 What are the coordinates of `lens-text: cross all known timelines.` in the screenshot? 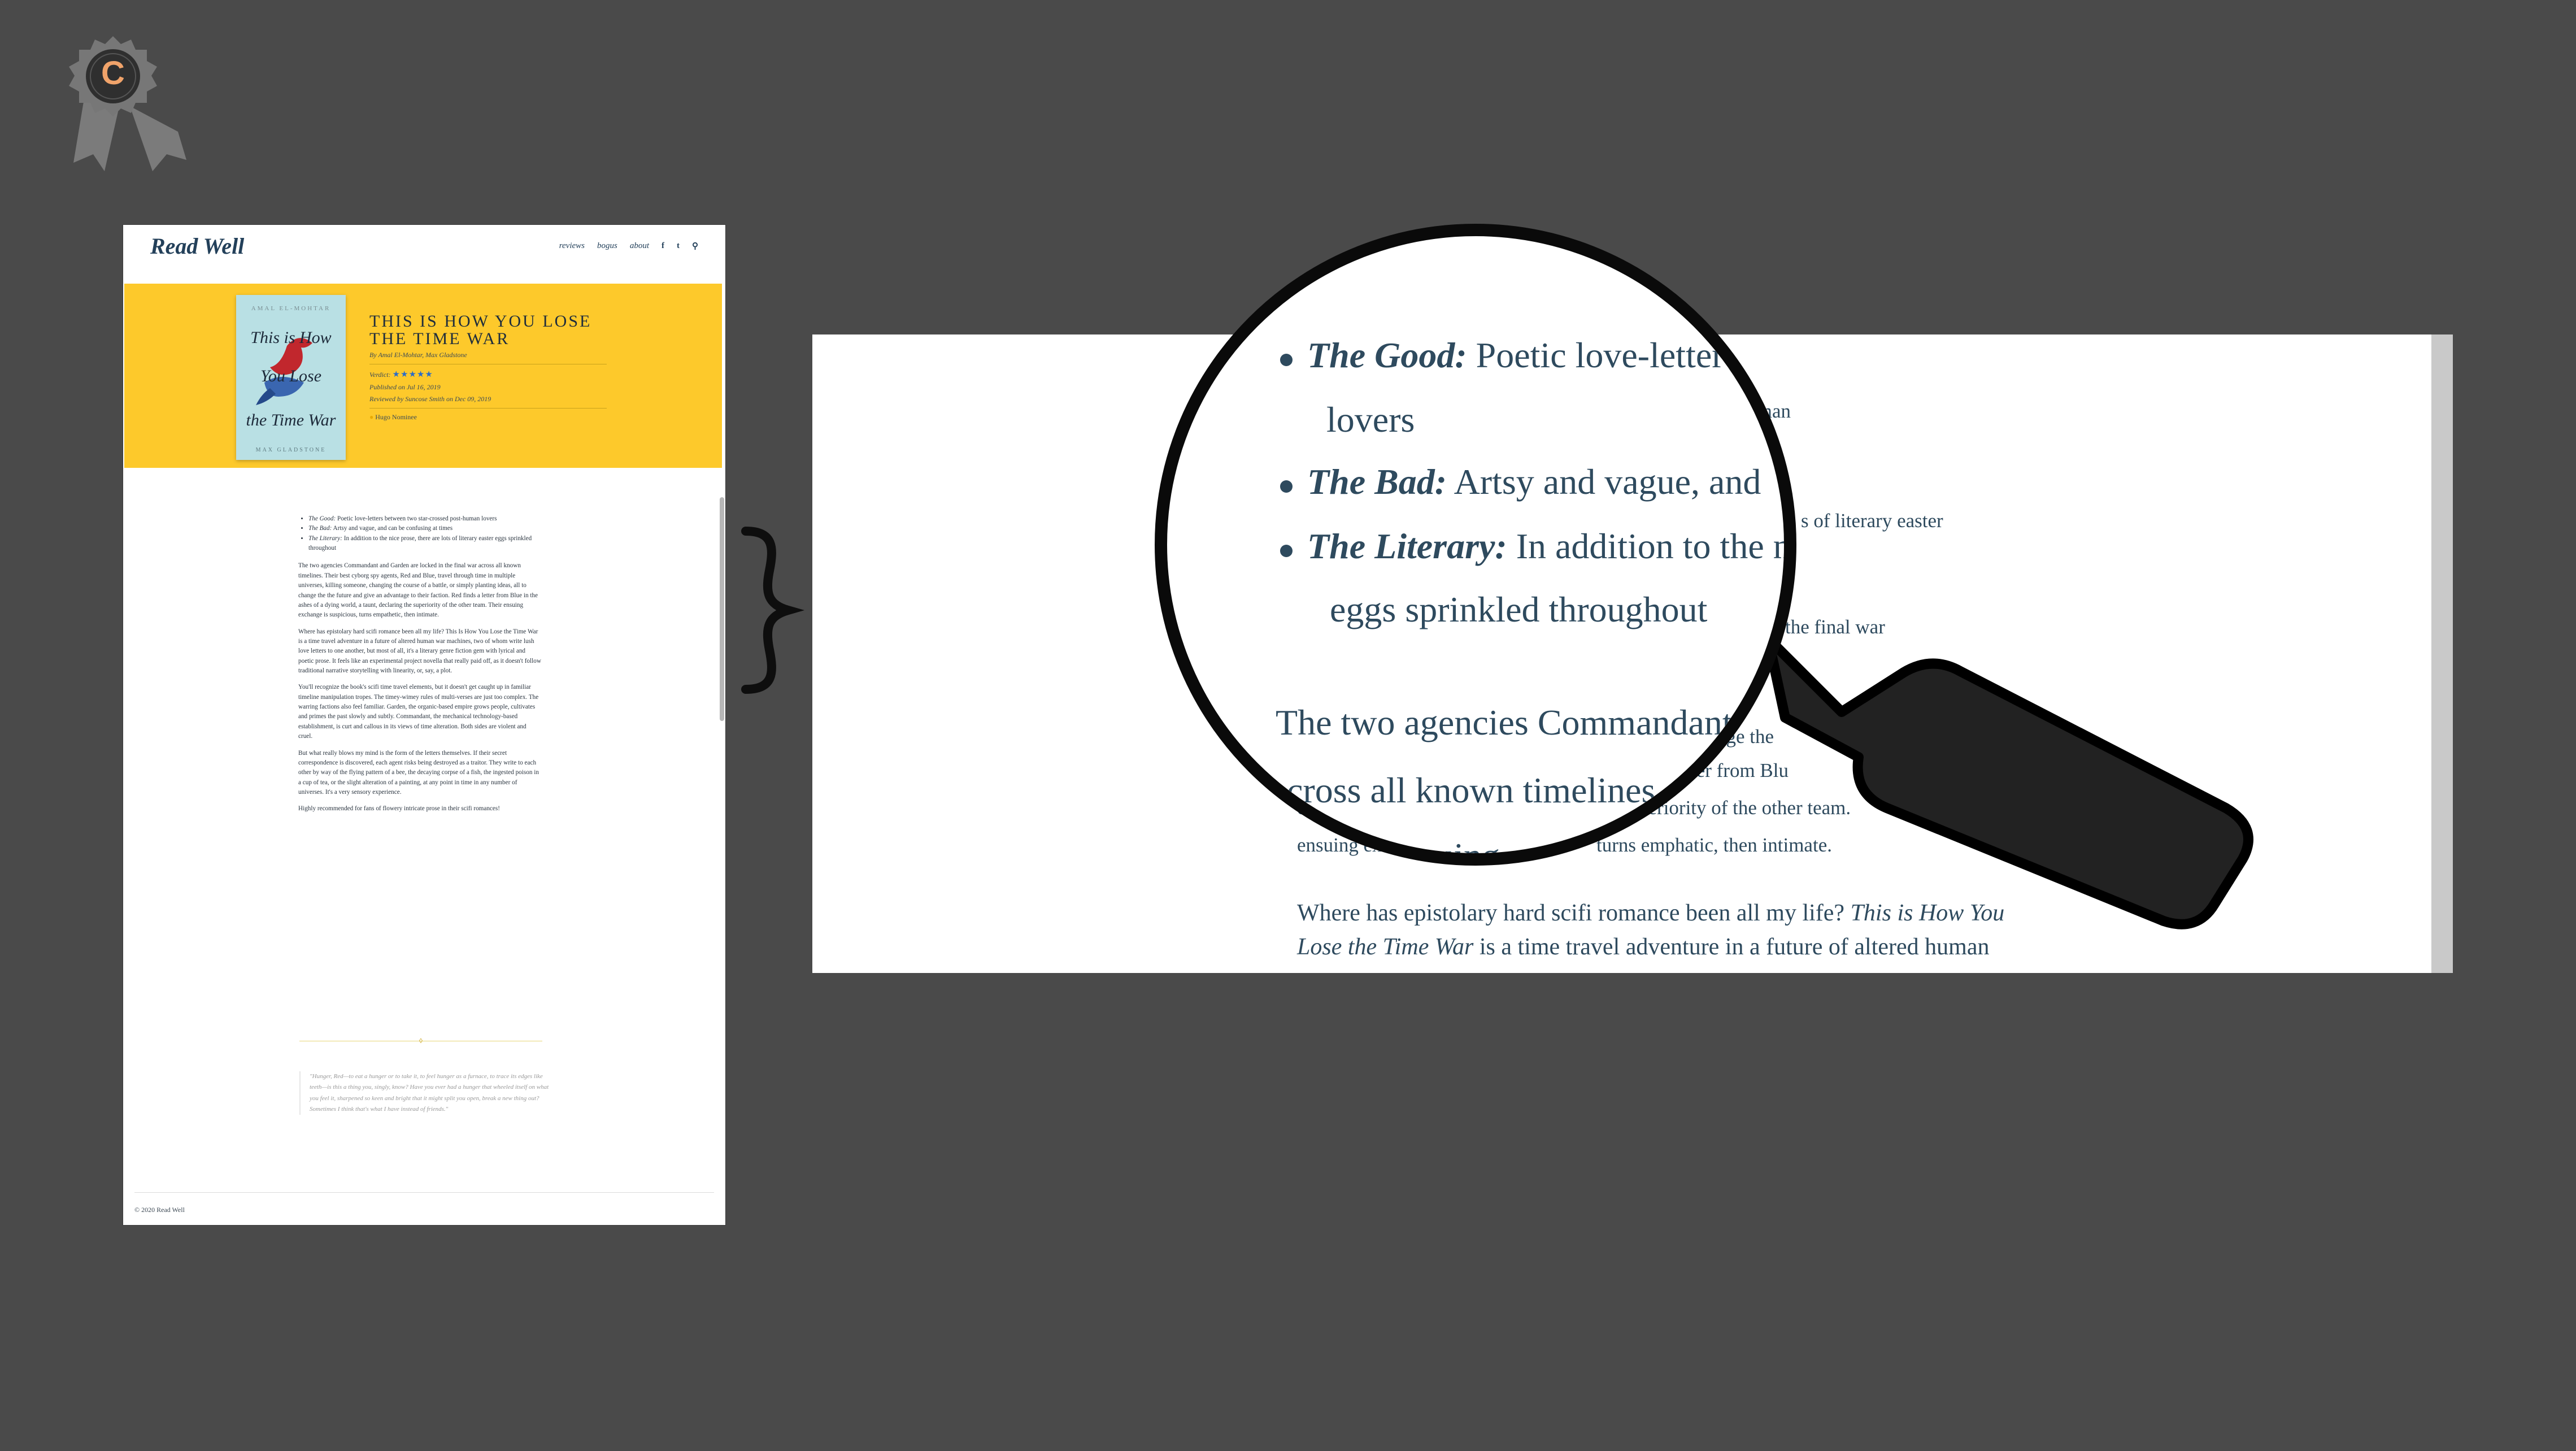 It's located at (1476, 790).